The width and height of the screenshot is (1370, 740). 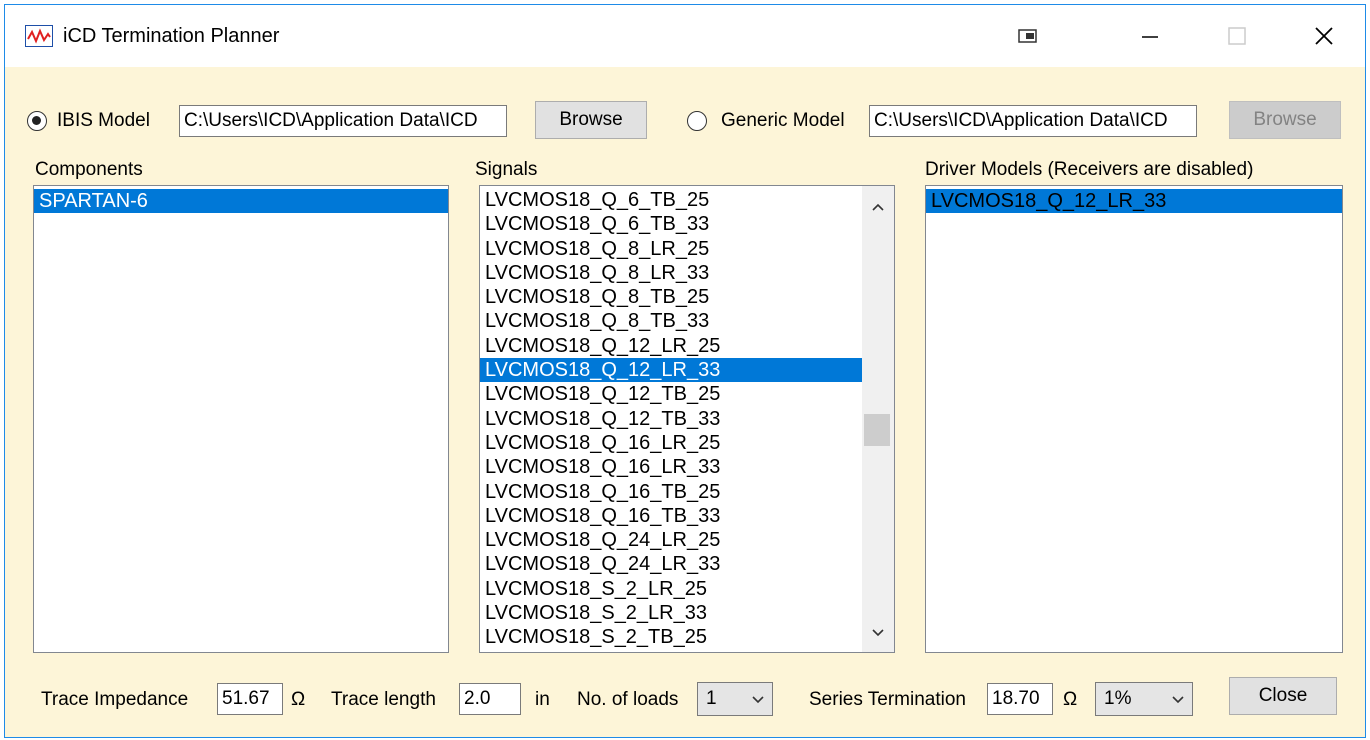 I want to click on scroll-up-icon, so click(x=878, y=207).